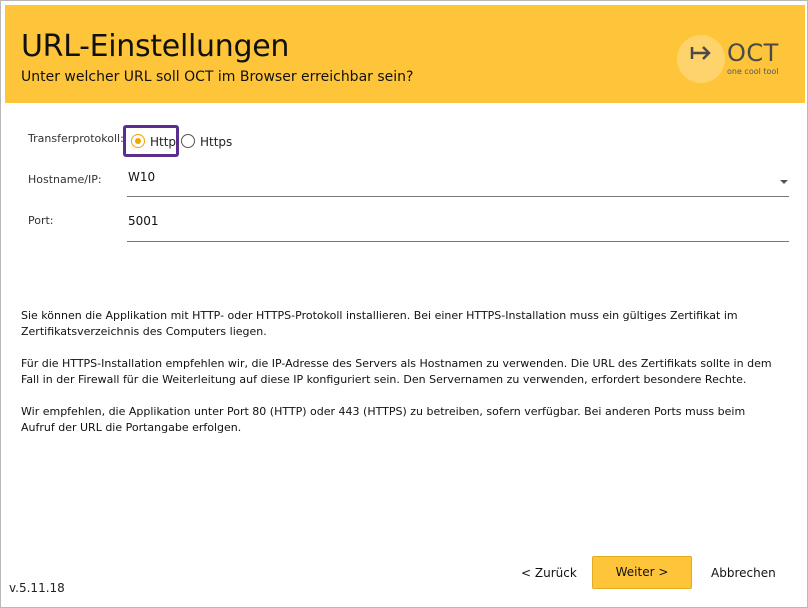  I want to click on back-button: < Zurück, so click(549, 573).